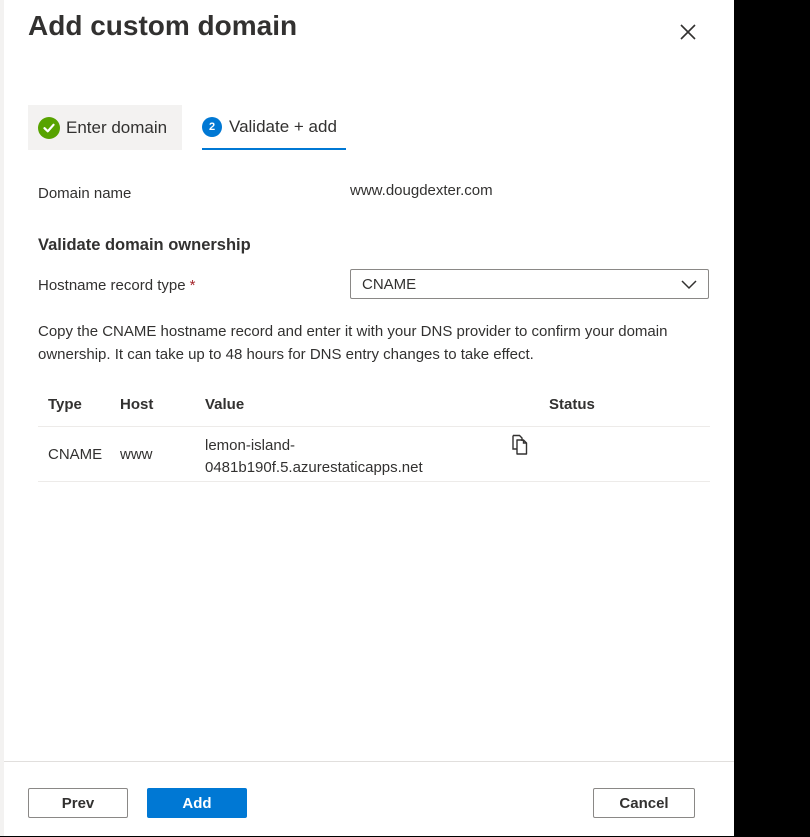  Describe the element at coordinates (283, 126) in the screenshot. I see `step-label: Validate + add` at that location.